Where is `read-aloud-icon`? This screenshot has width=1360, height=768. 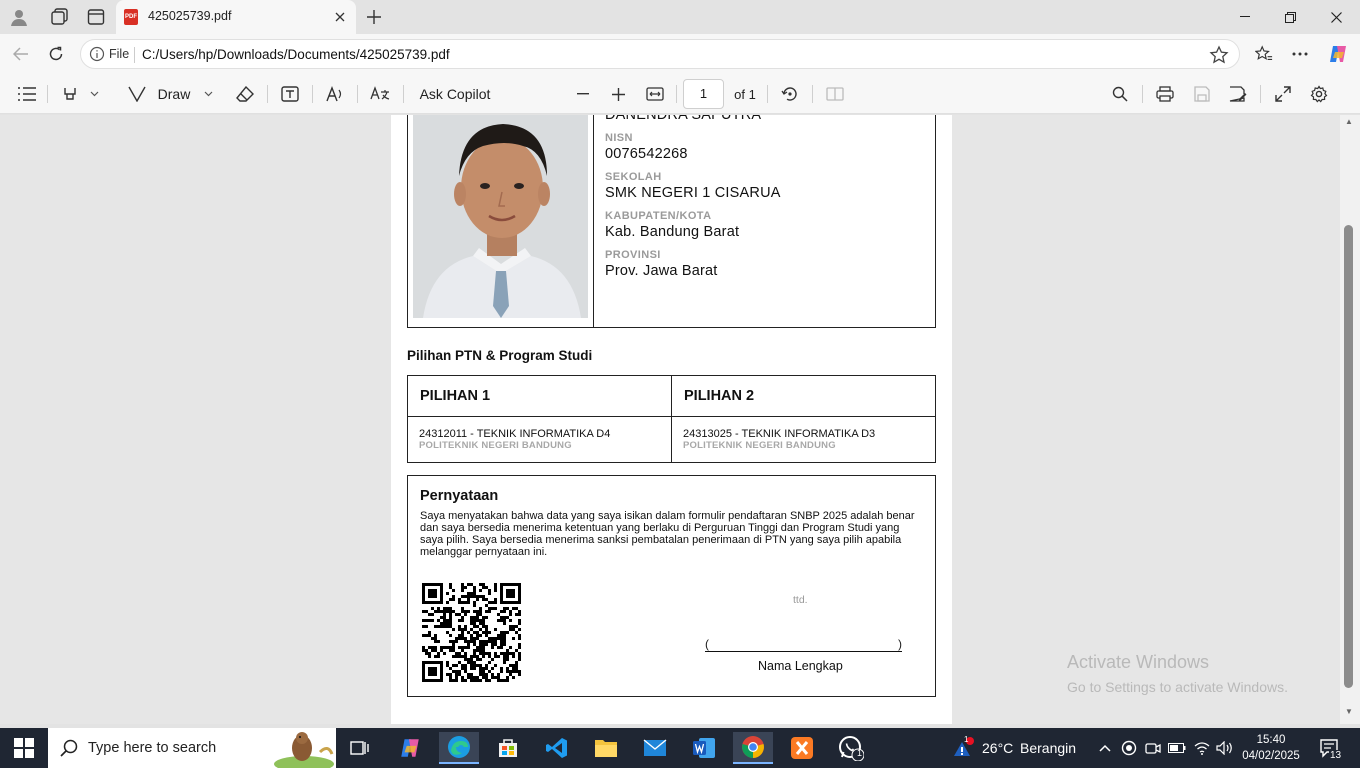
read-aloud-icon is located at coordinates (335, 94).